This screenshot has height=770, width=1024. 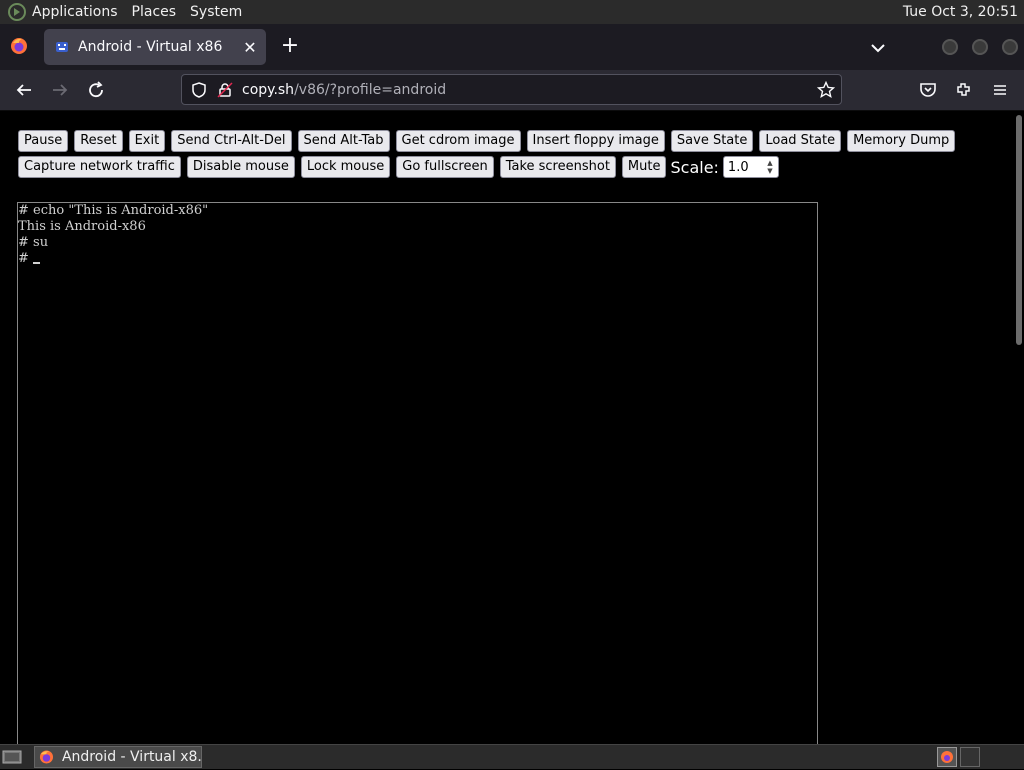 I want to click on scale-label: Scale:, so click(x=694, y=167).